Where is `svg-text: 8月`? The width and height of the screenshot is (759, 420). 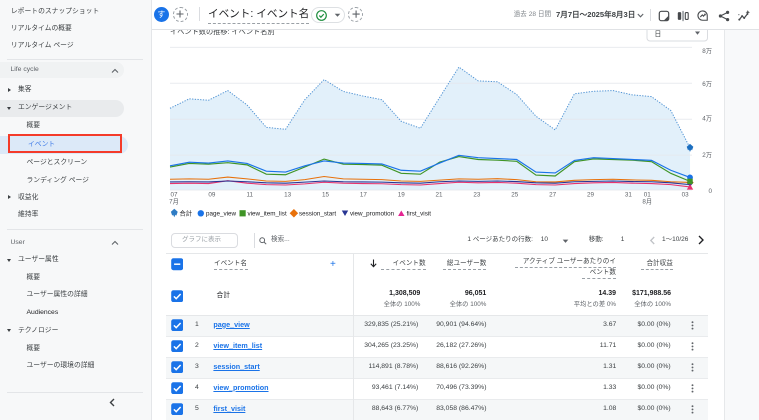
svg-text: 8月 is located at coordinates (647, 201).